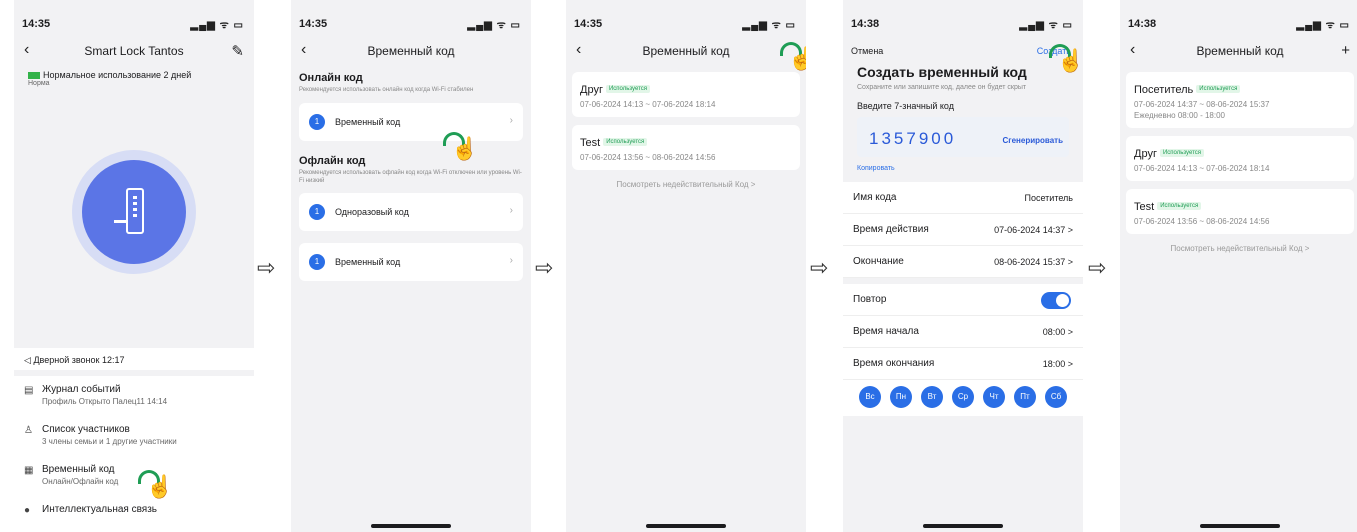 This screenshot has height=532, width=1357. I want to click on online-temp-code-row: 1 Временный код ›, so click(411, 121).